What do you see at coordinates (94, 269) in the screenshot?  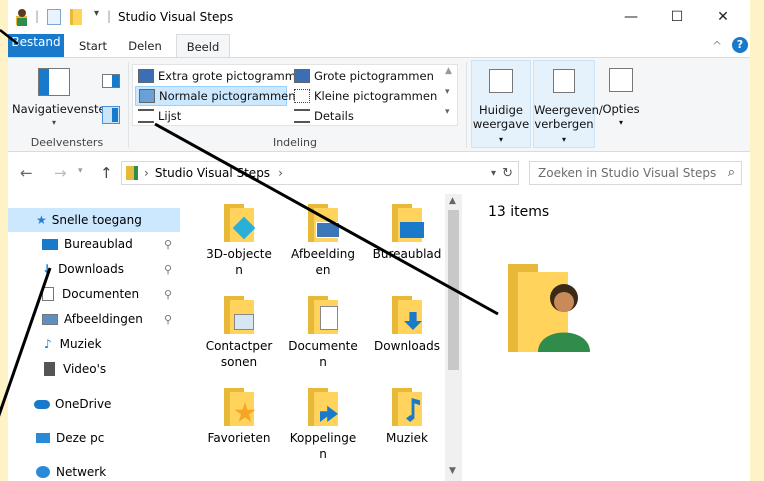 I see `sidebar-item-downloads: ↓ Downloads ⚲` at bounding box center [94, 269].